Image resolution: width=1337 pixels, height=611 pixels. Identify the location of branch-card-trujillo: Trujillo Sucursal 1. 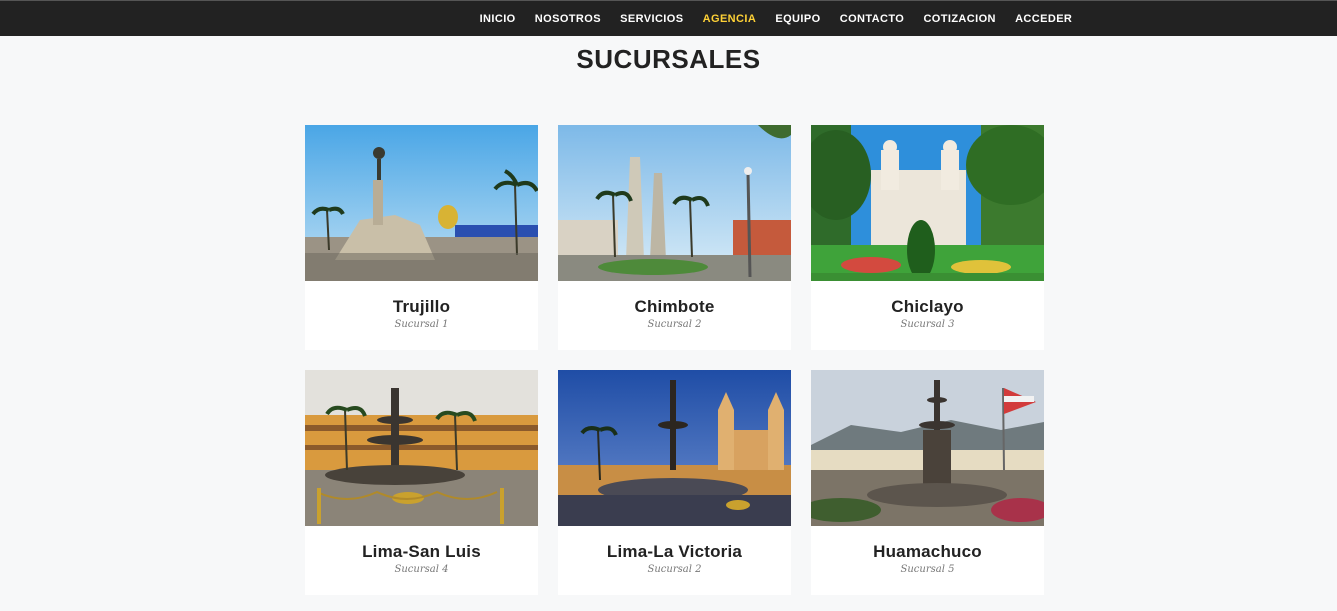
(421, 237).